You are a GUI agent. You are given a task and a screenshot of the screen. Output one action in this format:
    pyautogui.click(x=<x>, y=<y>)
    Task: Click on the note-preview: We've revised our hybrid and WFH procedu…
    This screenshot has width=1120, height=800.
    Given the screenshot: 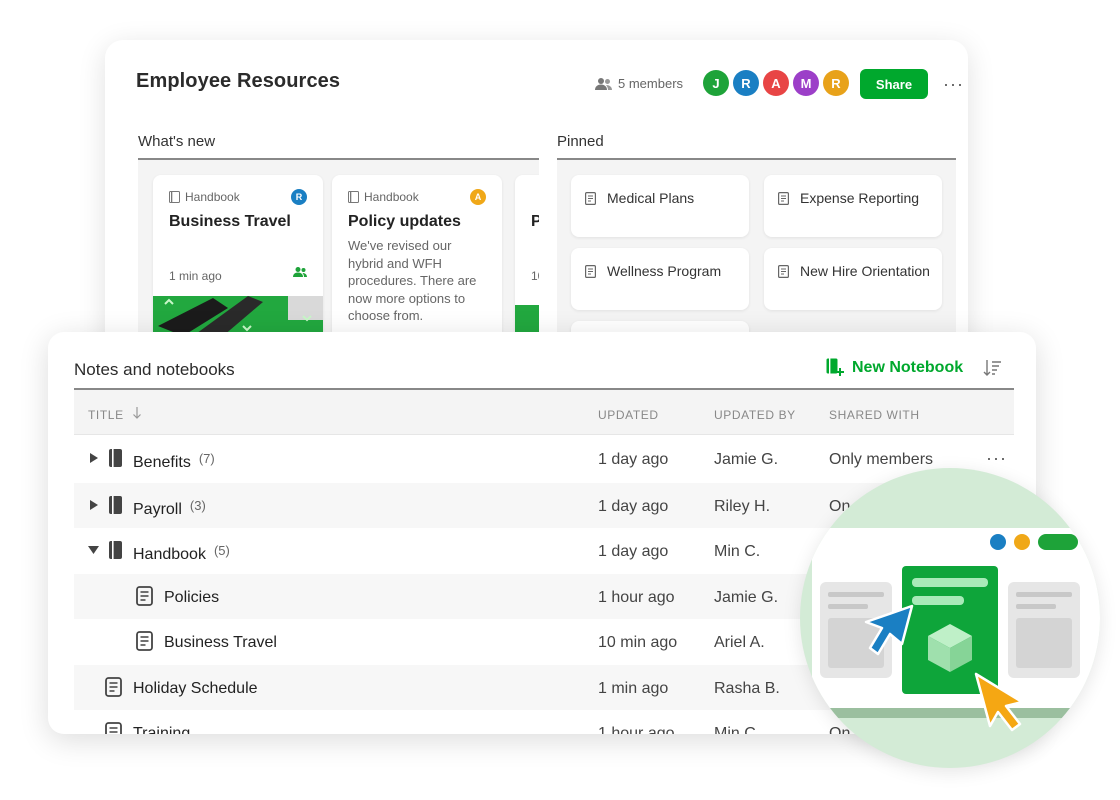 What is the action you would take?
    pyautogui.click(x=412, y=280)
    